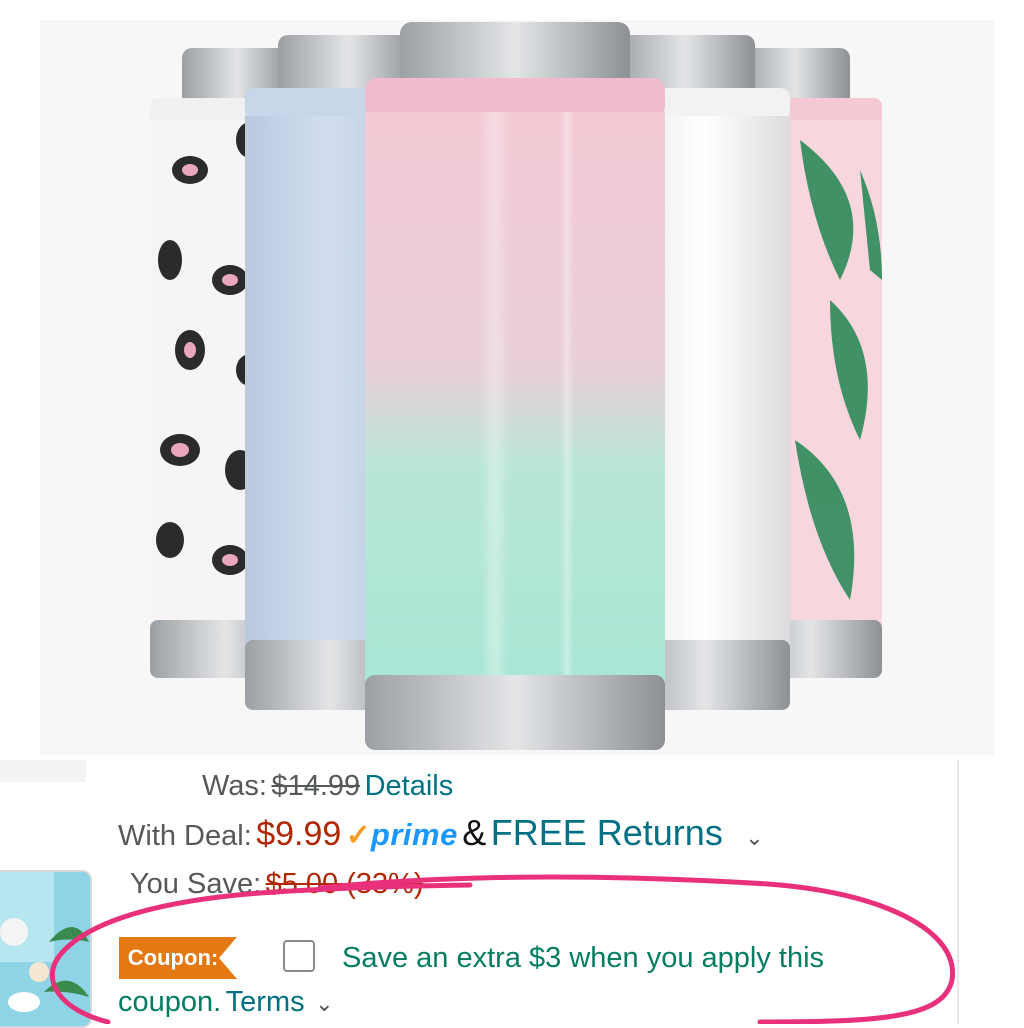  I want to click on coupon-text-end: coupon., so click(170, 1002).